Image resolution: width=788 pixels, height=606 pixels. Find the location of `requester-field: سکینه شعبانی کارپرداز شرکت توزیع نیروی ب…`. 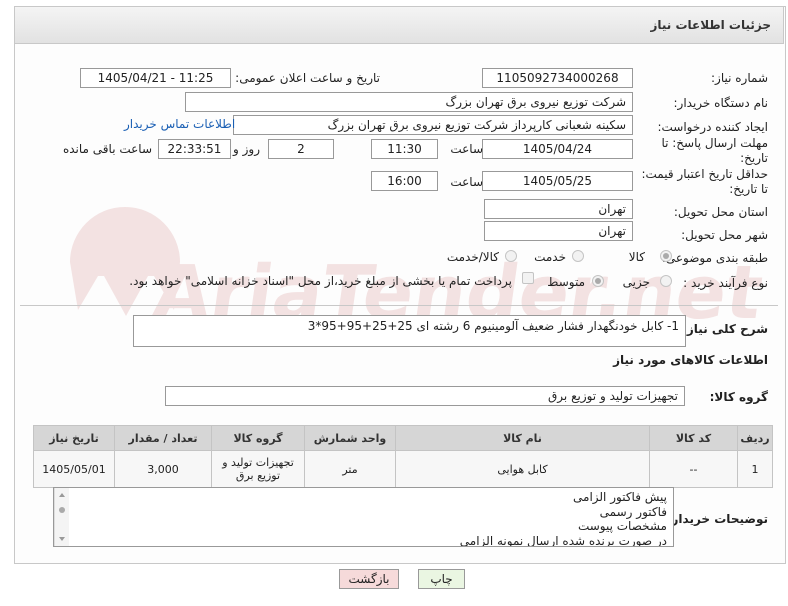

requester-field: سکینه شعبانی کارپرداز شرکت توزیع نیروی ب… is located at coordinates (433, 125).